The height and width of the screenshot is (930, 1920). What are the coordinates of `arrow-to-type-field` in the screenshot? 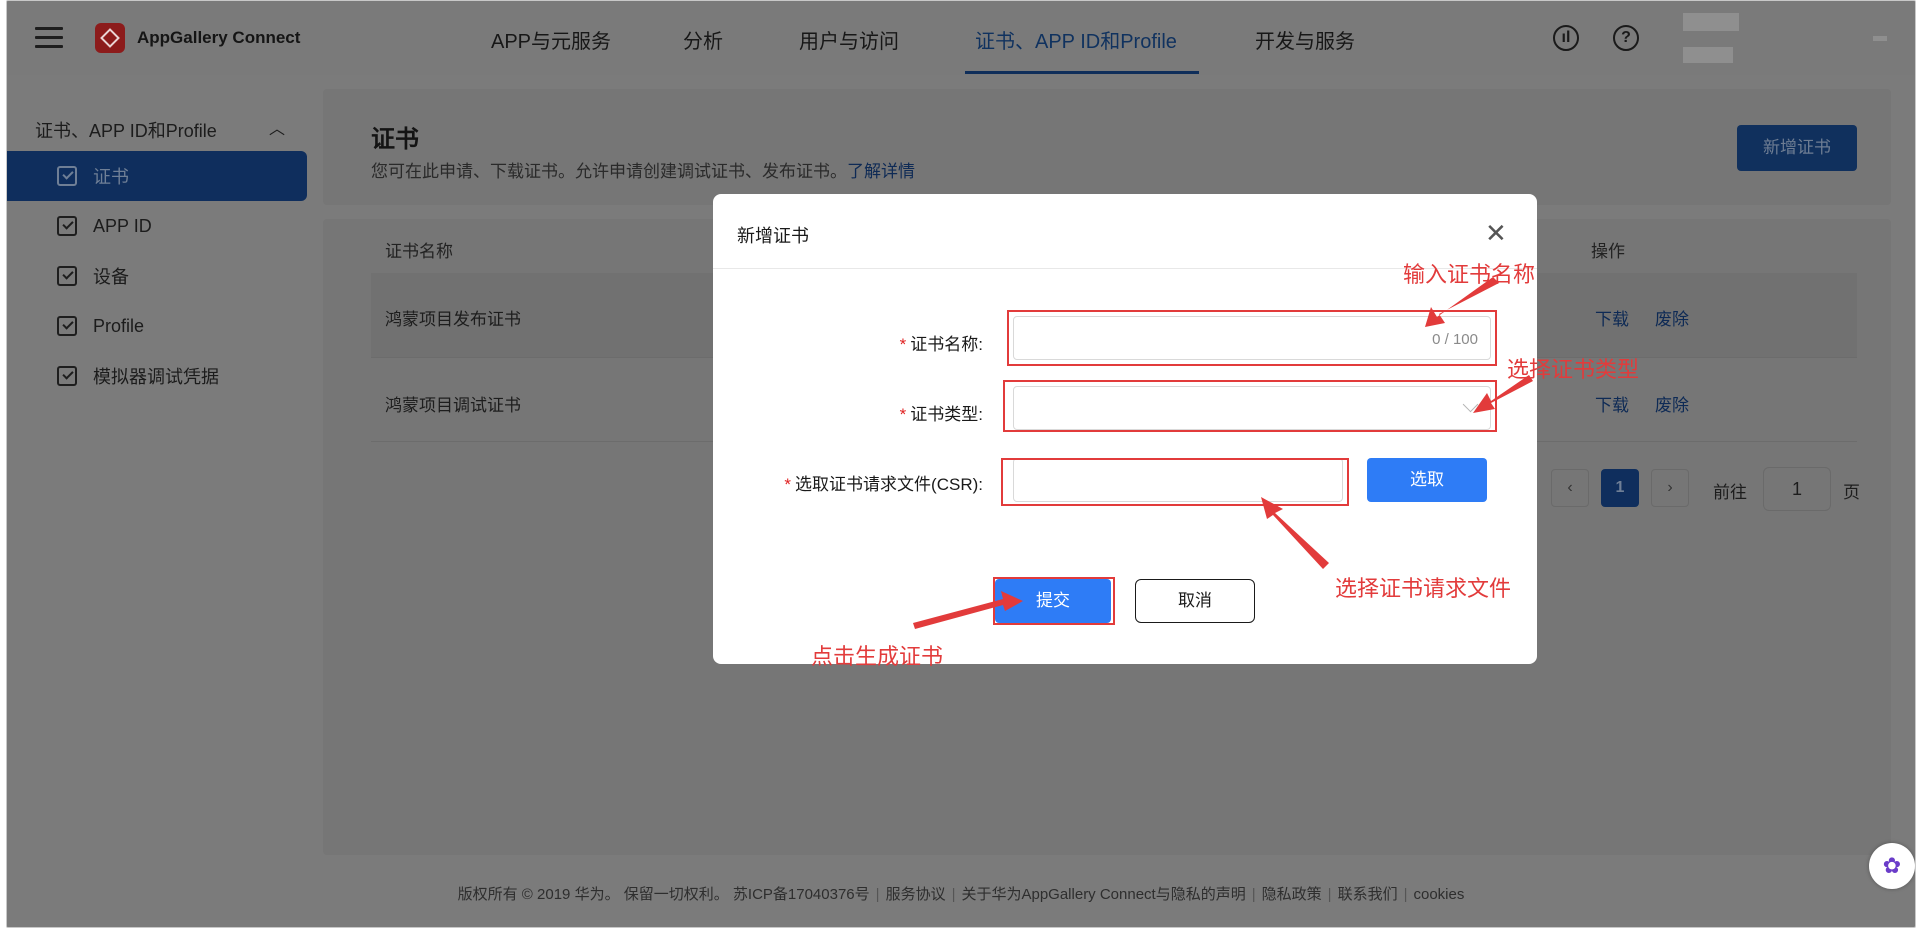 It's located at (1503, 394).